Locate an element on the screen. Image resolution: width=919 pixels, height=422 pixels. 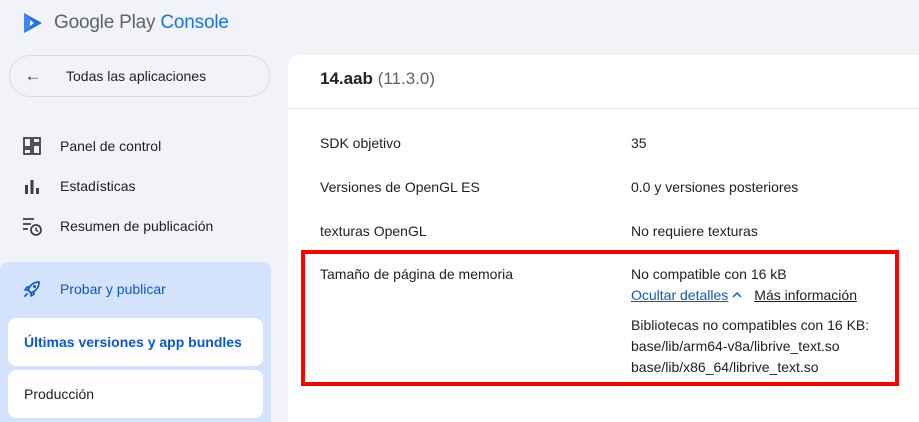
row-label-target-sdk: SDK objetivo is located at coordinates (360, 143).